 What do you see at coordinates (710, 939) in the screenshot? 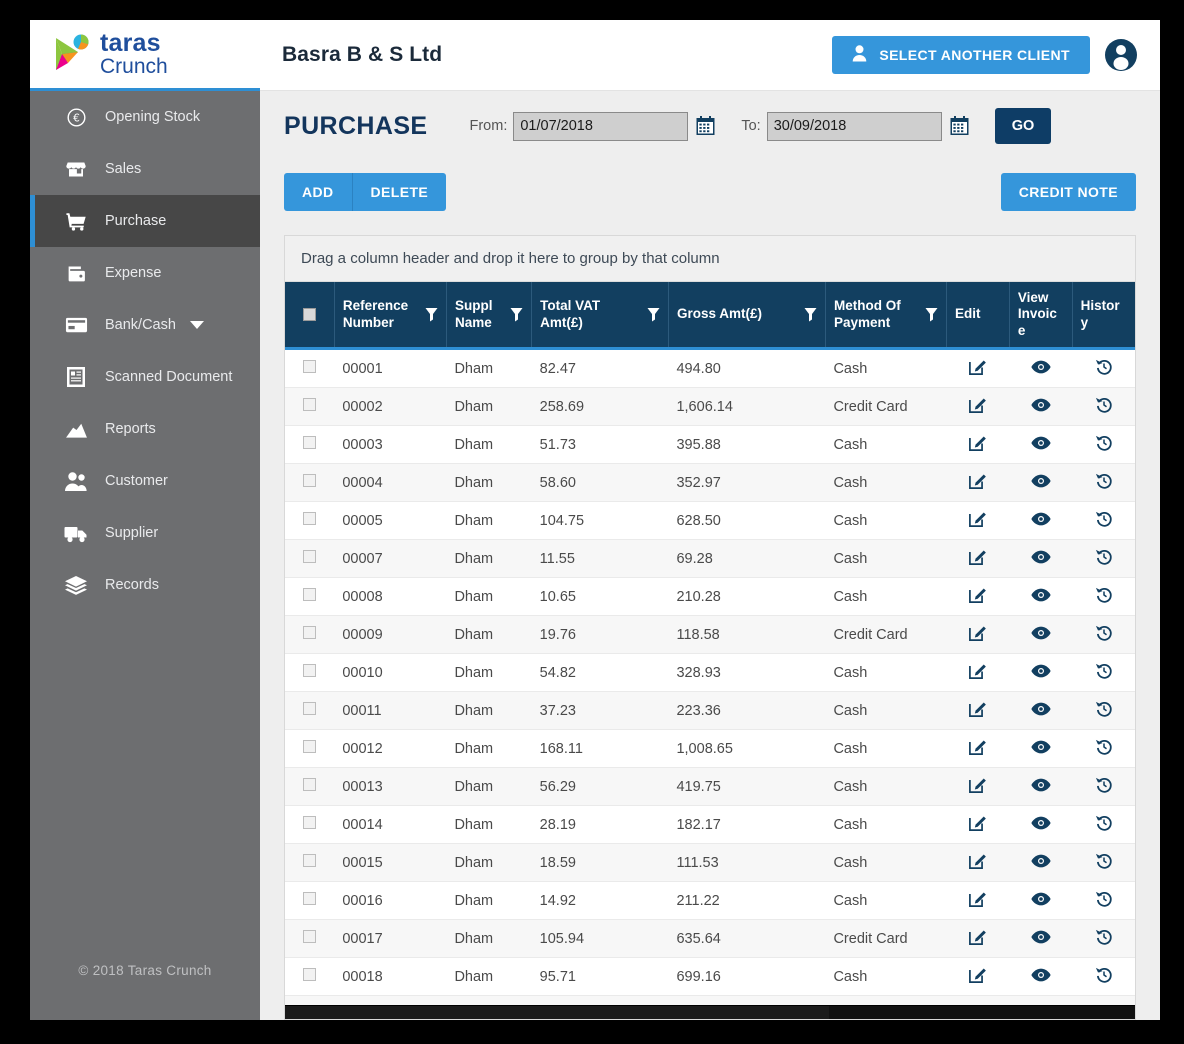
I see `table-row: 00017 Dham 105.94 635.64 Credit Card` at bounding box center [710, 939].